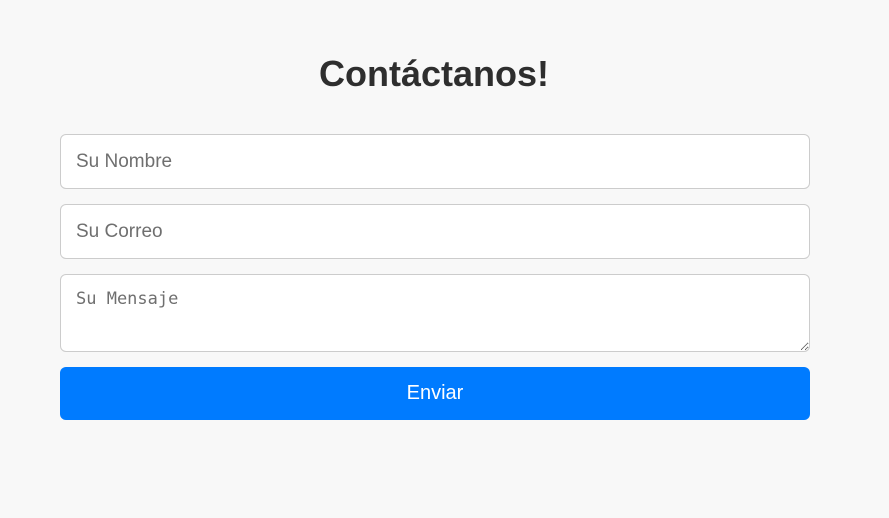  I want to click on name-field, so click(435, 161).